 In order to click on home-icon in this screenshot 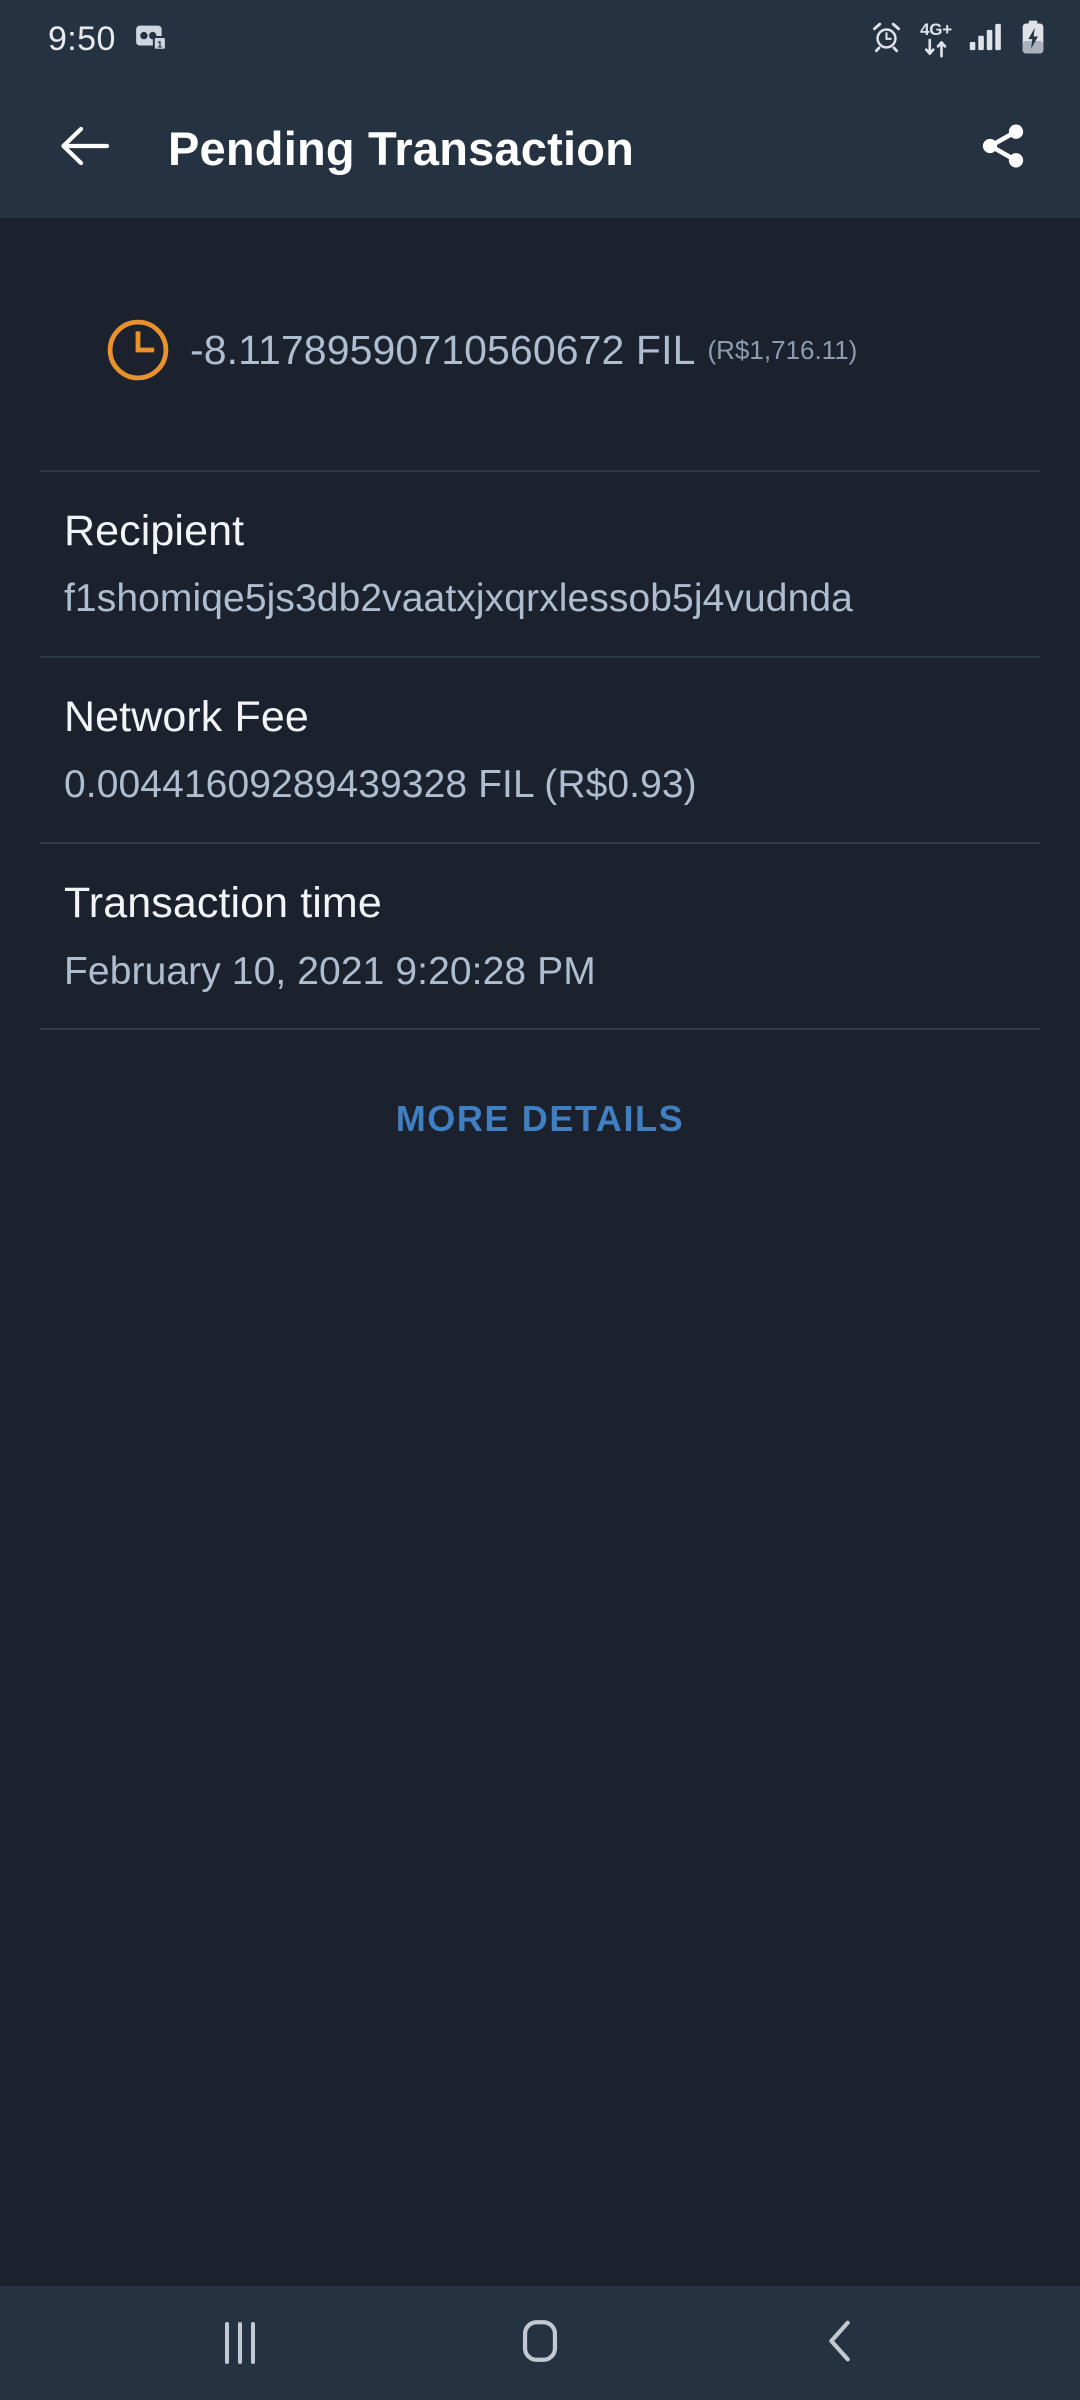, I will do `click(540, 2343)`.